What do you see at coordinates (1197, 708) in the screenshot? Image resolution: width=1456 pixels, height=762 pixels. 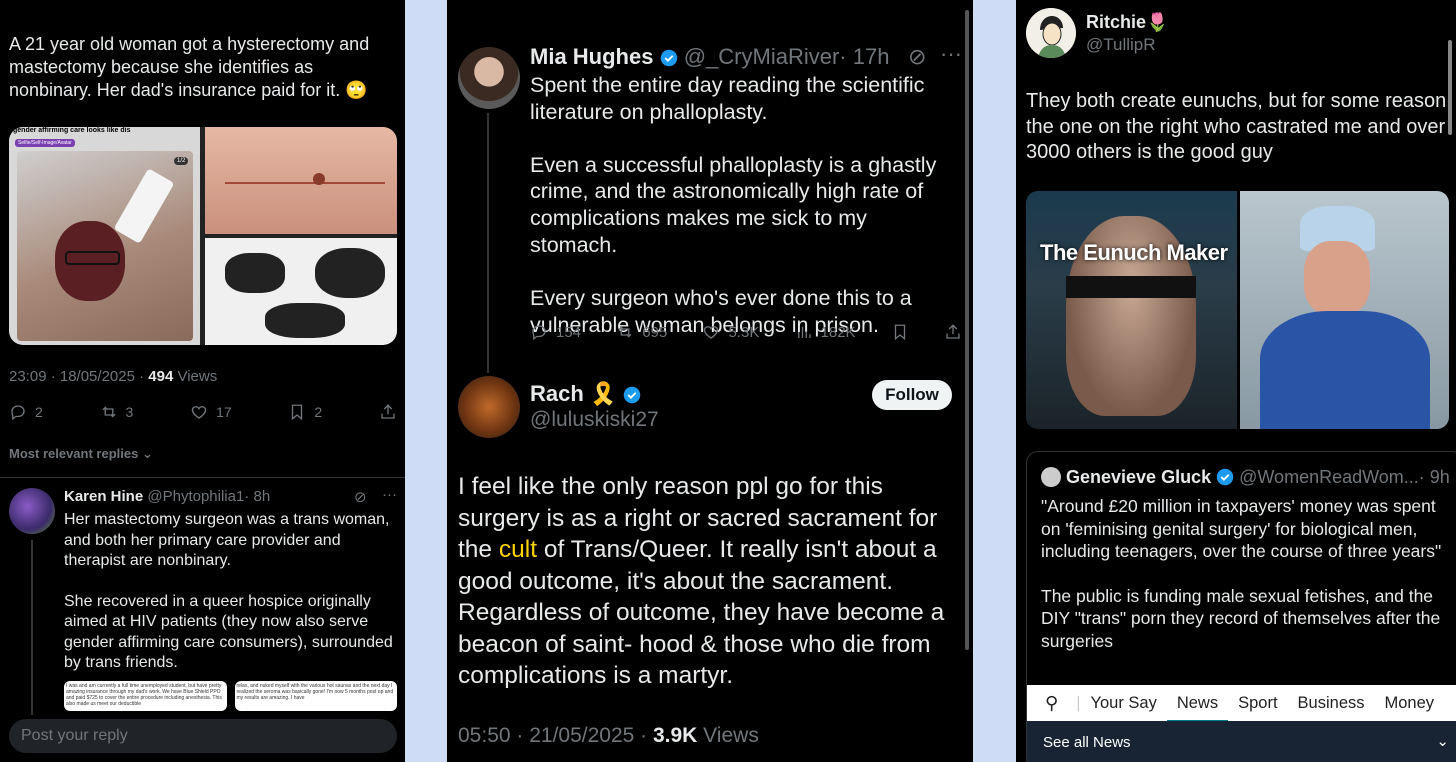 I see `tab-news: News` at bounding box center [1197, 708].